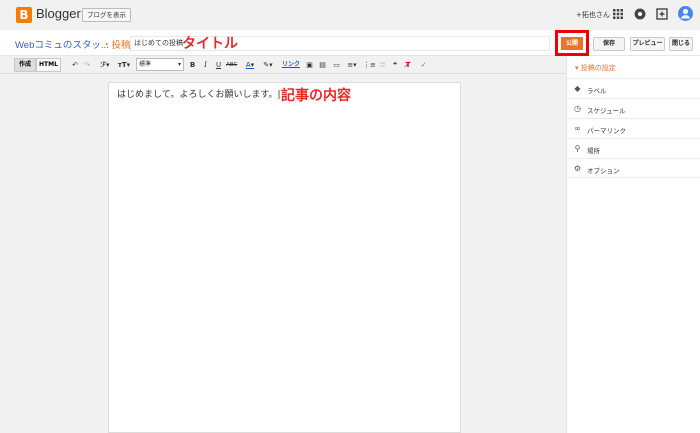 This screenshot has width=700, height=433. Describe the element at coordinates (58, 13) in the screenshot. I see `brand-name: Blogger` at that location.